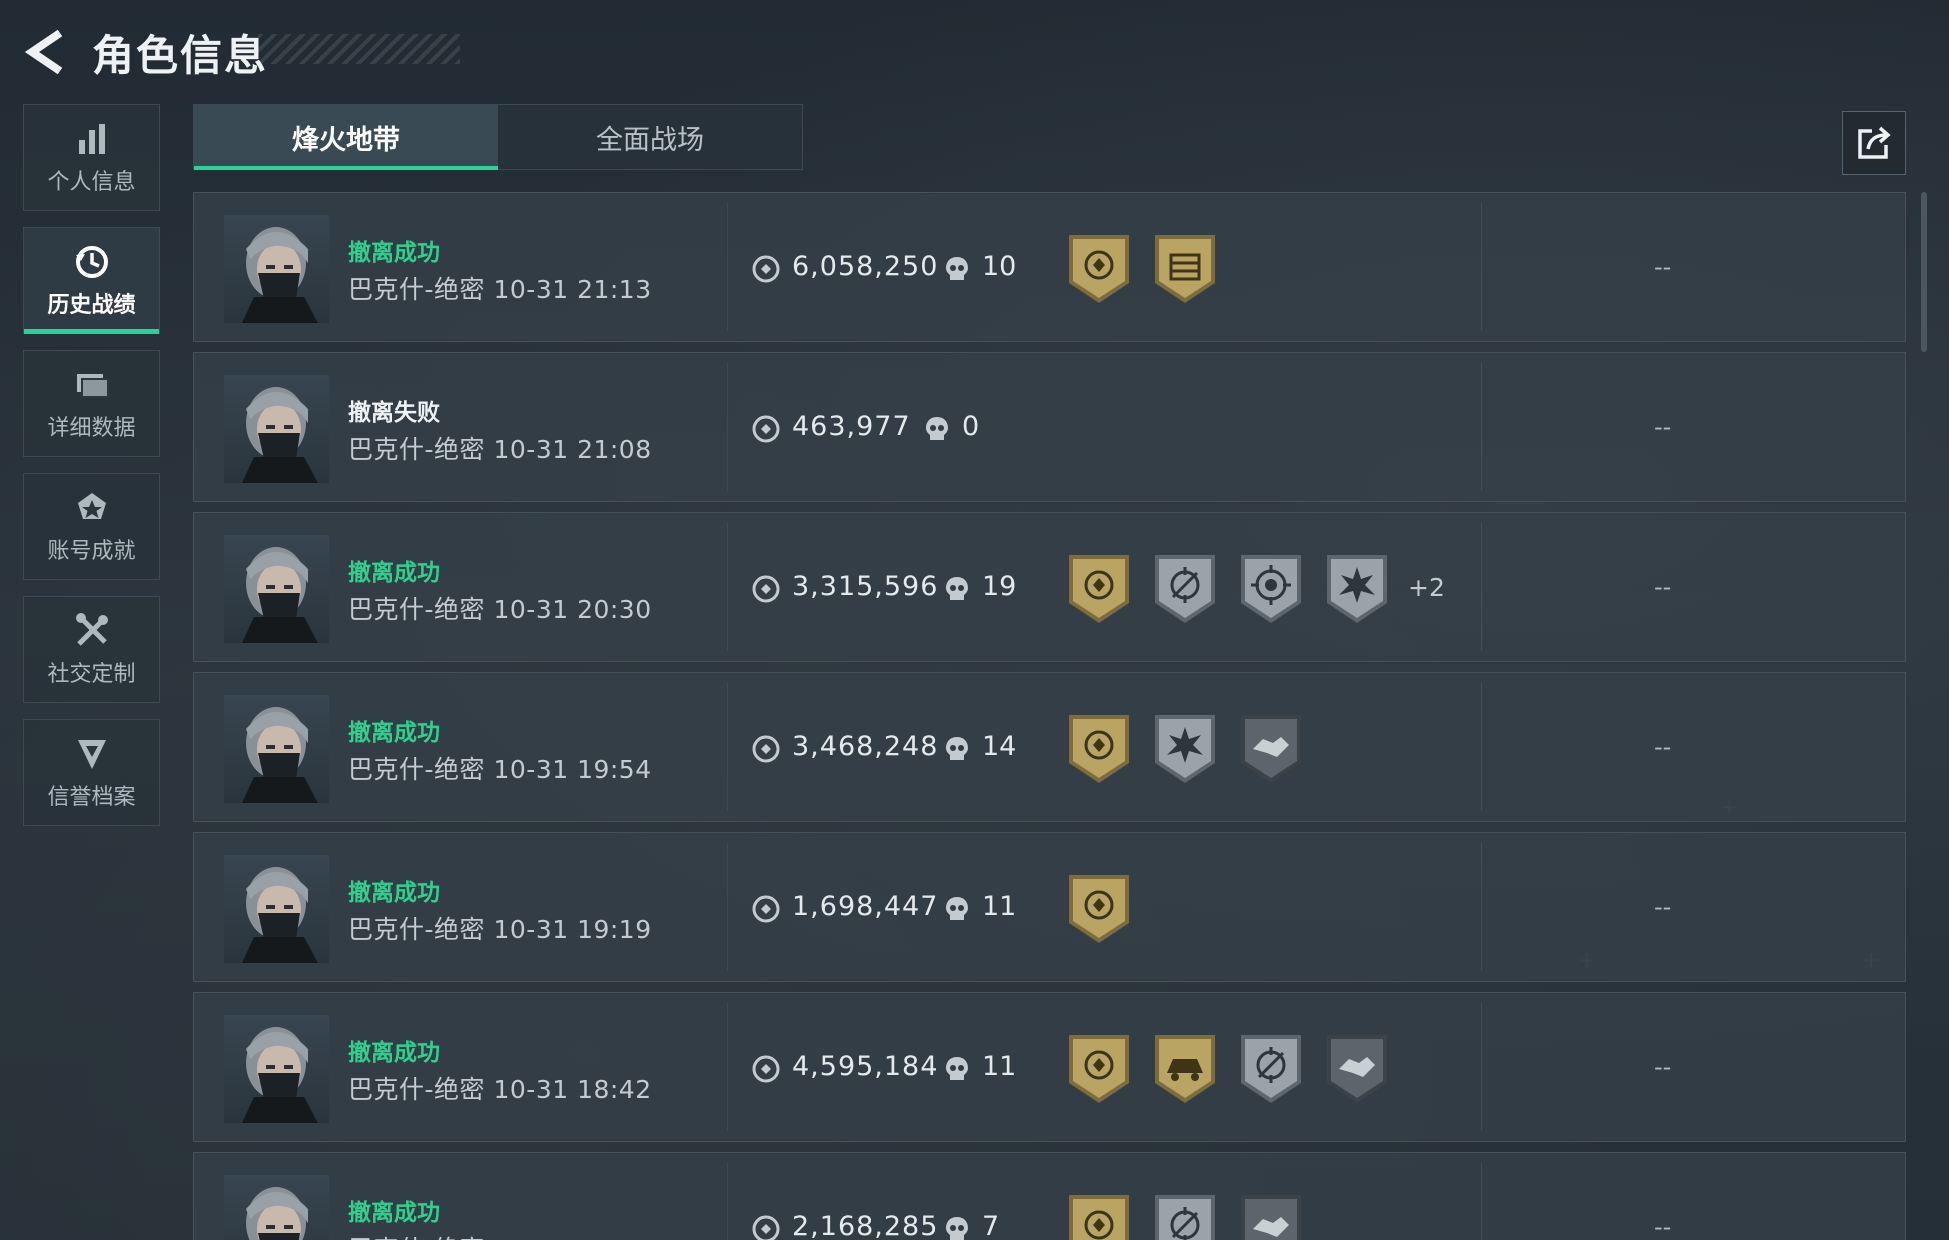 The height and width of the screenshot is (1240, 1949). I want to click on share-button, so click(1874, 143).